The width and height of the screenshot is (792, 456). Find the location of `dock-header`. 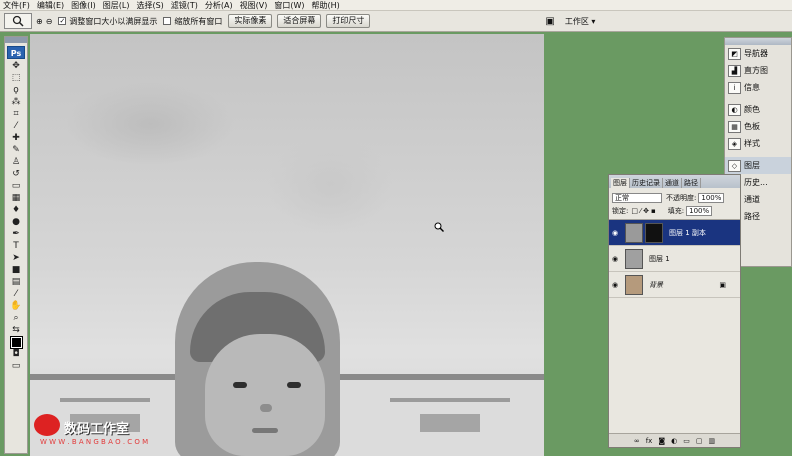

dock-header is located at coordinates (758, 41).